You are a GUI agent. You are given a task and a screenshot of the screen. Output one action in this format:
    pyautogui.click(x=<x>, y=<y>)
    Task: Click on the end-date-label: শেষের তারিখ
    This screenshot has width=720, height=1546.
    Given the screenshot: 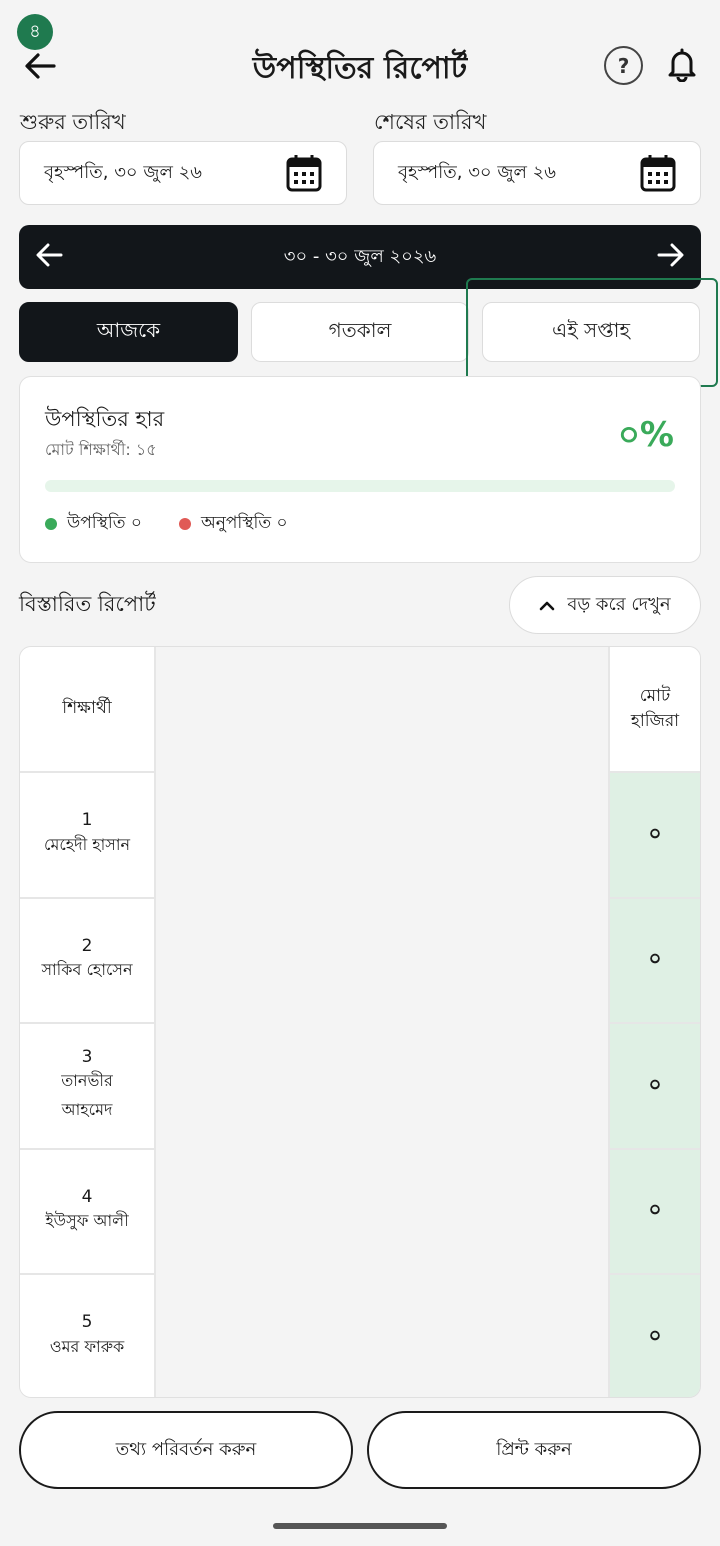 What is the action you would take?
    pyautogui.click(x=430, y=122)
    